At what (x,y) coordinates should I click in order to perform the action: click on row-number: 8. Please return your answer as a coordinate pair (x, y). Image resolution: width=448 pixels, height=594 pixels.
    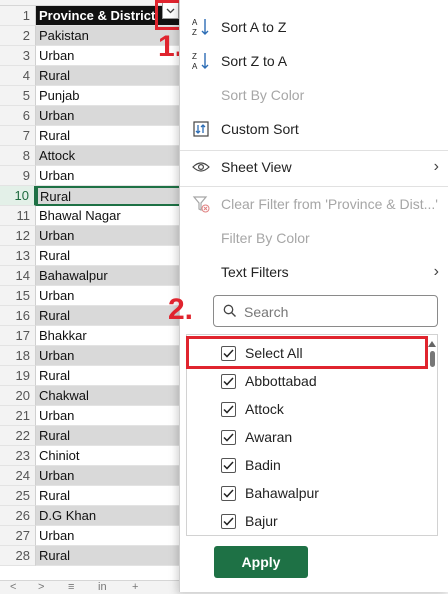
    Looking at the image, I should click on (18, 156).